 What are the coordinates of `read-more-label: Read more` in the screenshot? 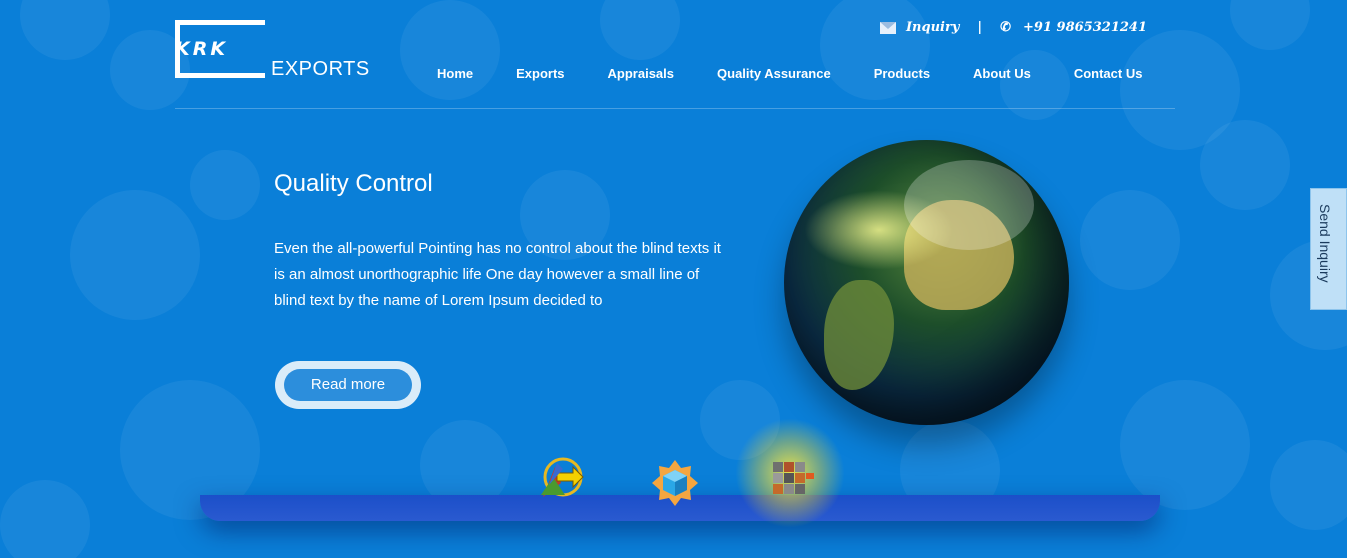 It's located at (348, 385).